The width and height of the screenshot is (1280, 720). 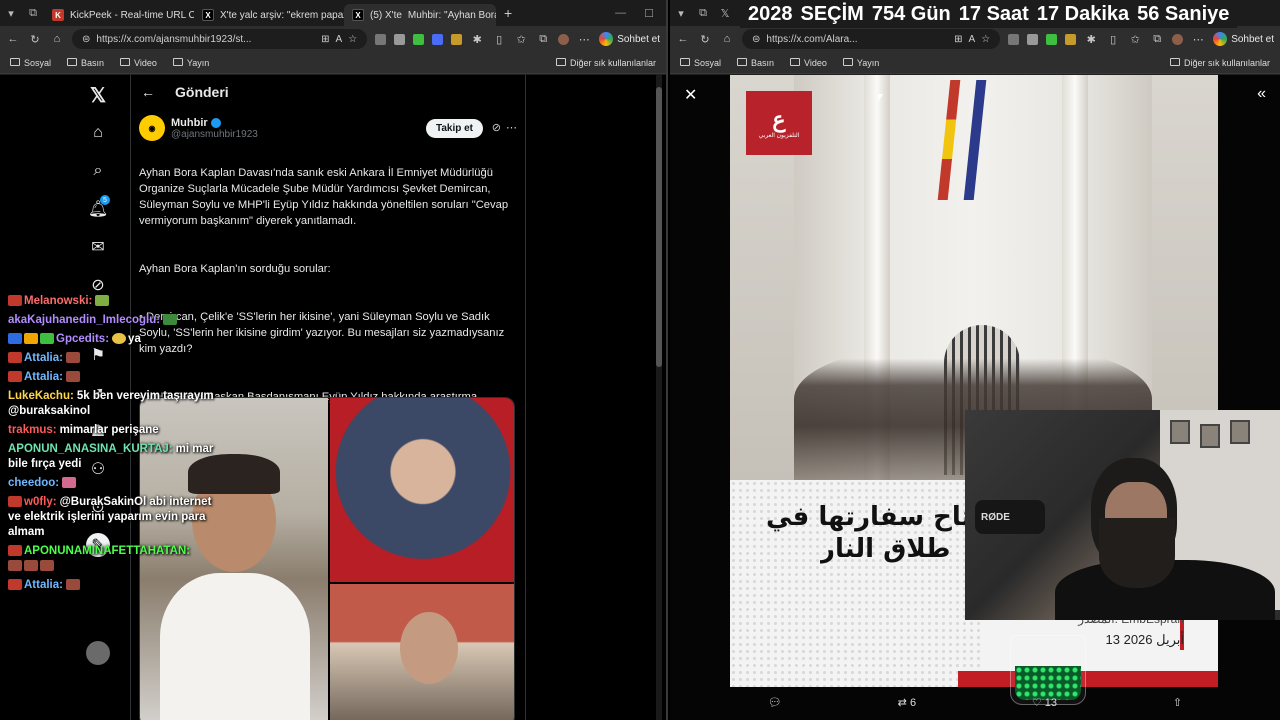 I want to click on url-bar: ⊜ https://x.com/Alara... ⊞ A ☆, so click(x=871, y=39).